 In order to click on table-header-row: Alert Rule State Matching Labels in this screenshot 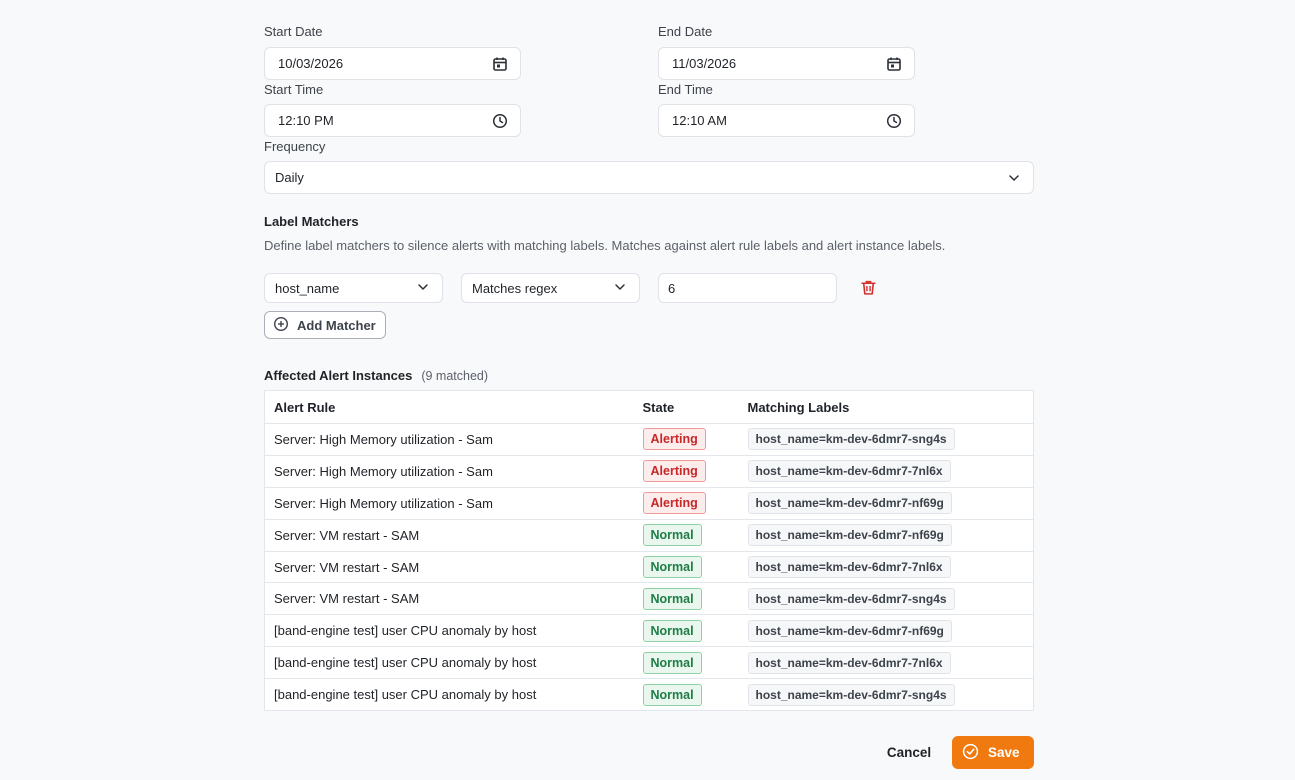, I will do `click(649, 407)`.